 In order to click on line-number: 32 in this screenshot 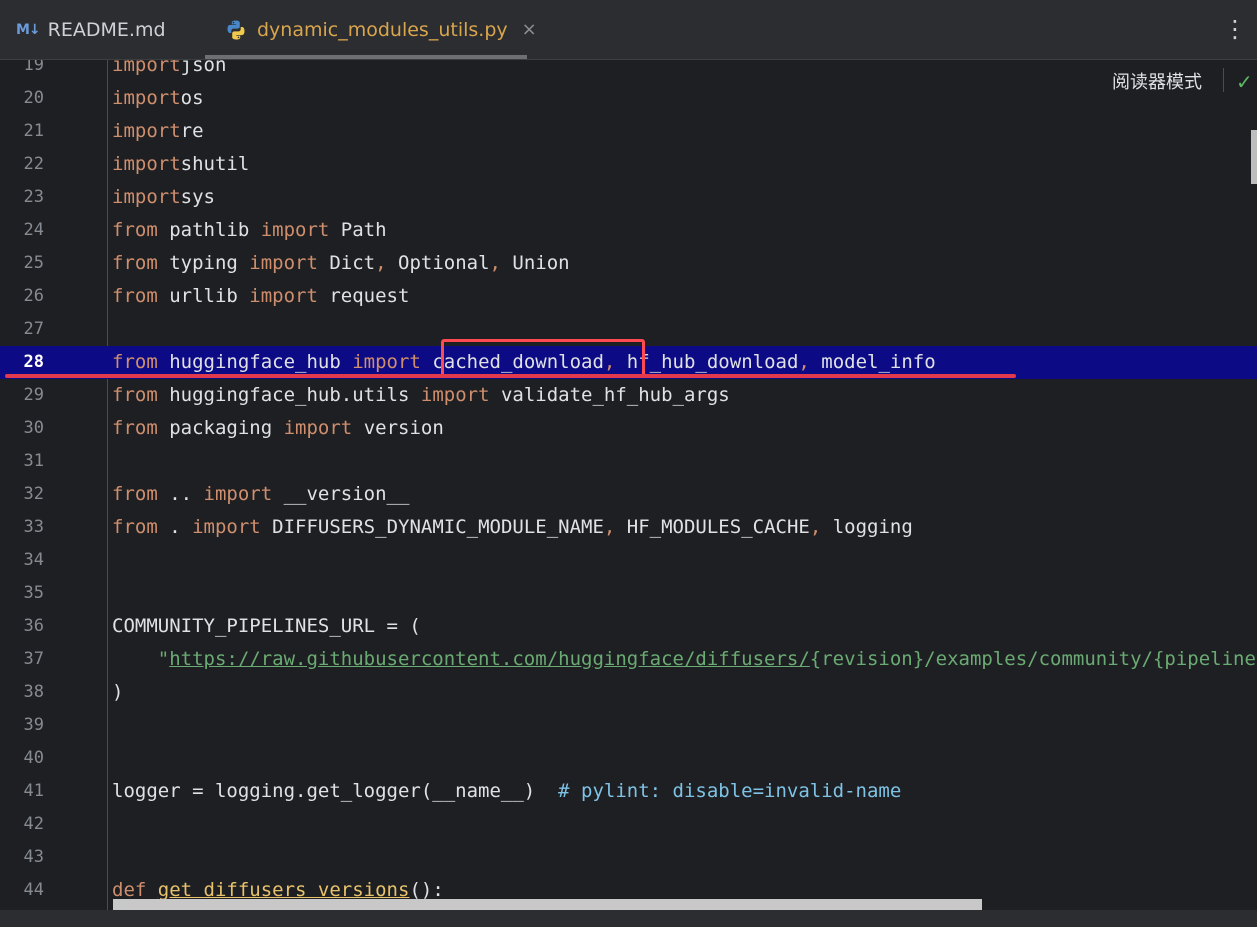, I will do `click(22, 494)`.